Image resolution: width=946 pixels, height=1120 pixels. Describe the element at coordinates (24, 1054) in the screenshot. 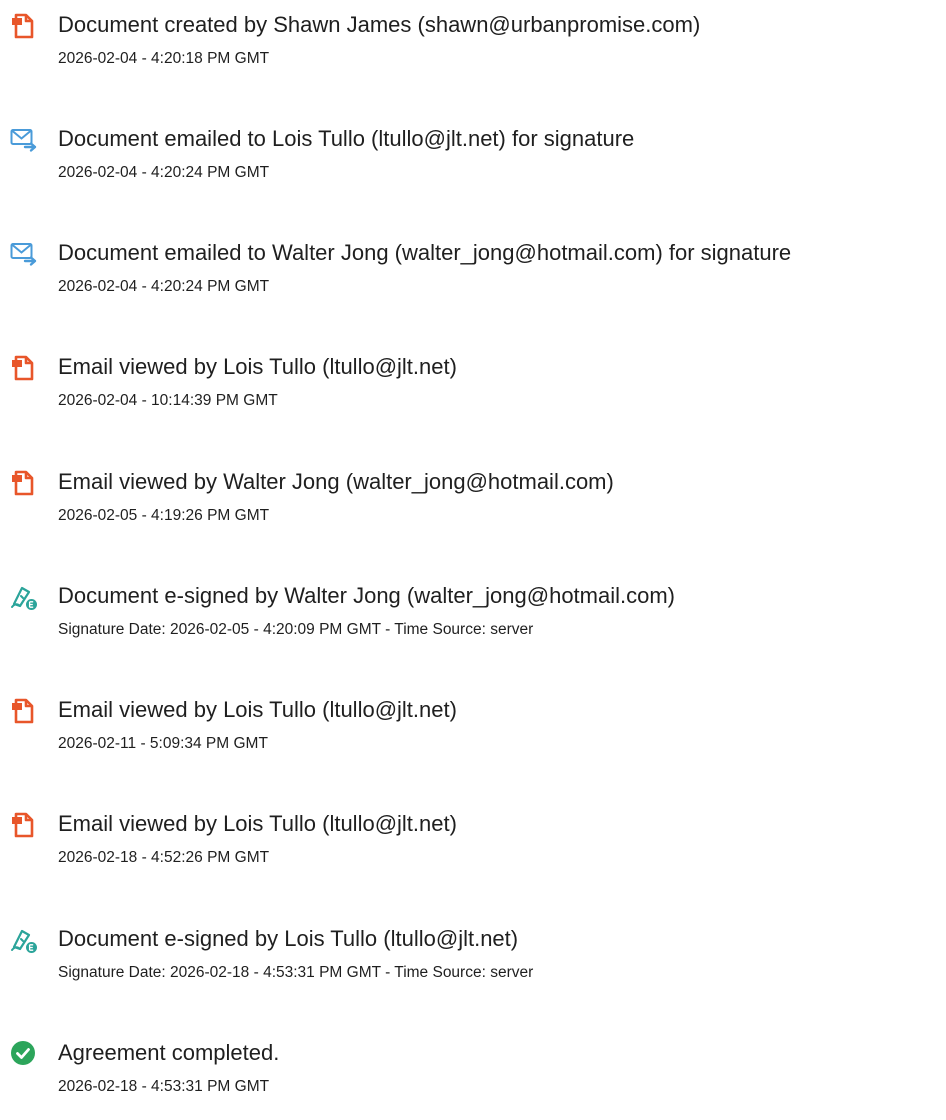

I see `check-circle-icon` at that location.